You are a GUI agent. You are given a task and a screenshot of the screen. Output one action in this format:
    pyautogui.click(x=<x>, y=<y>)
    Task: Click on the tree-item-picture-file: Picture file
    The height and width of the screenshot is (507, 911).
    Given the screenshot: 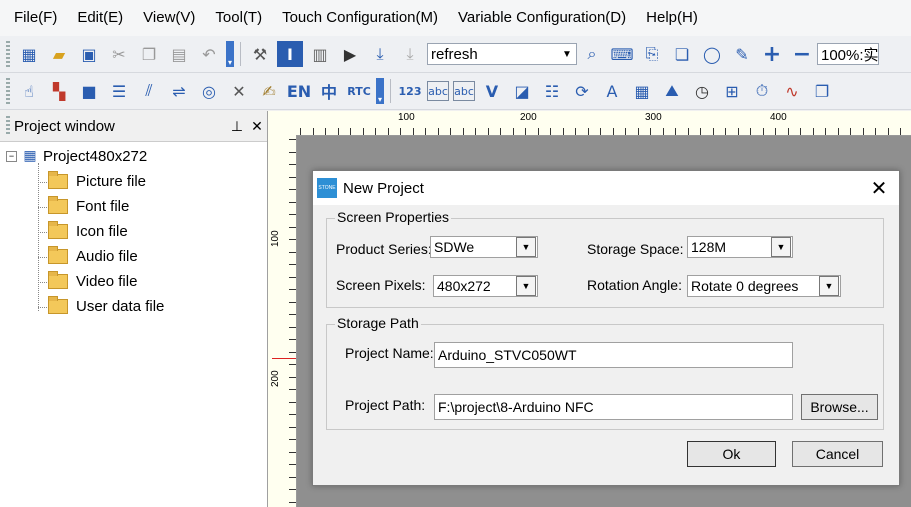 What is the action you would take?
    pyautogui.click(x=97, y=180)
    